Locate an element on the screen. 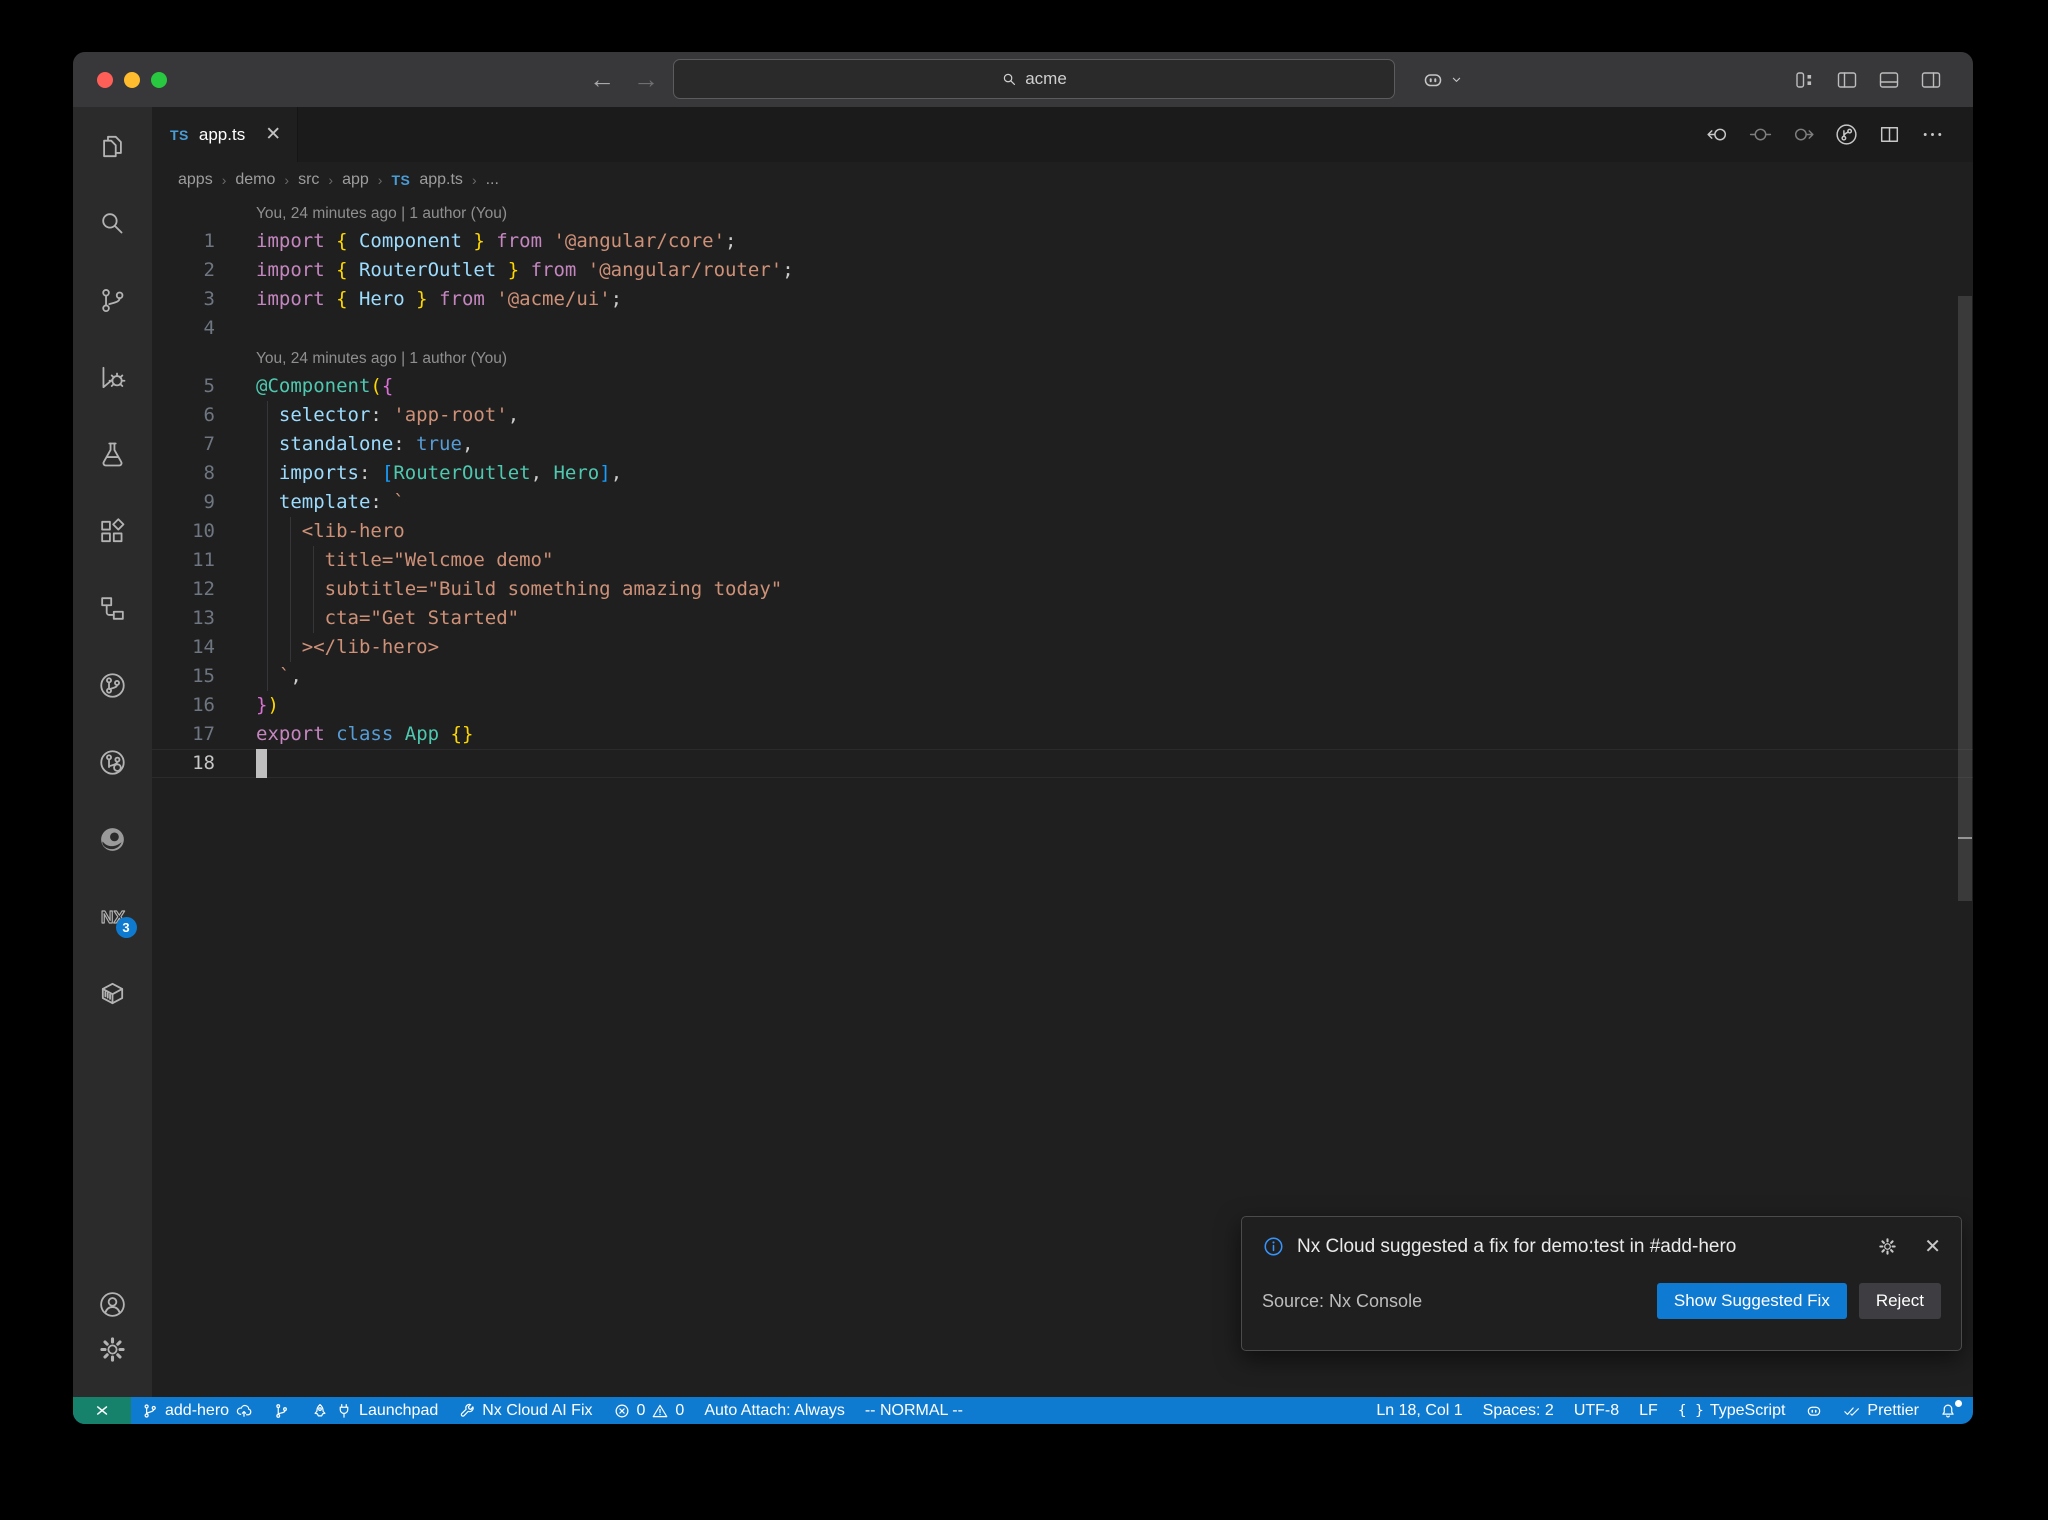  activity-explorer is located at coordinates (113, 146).